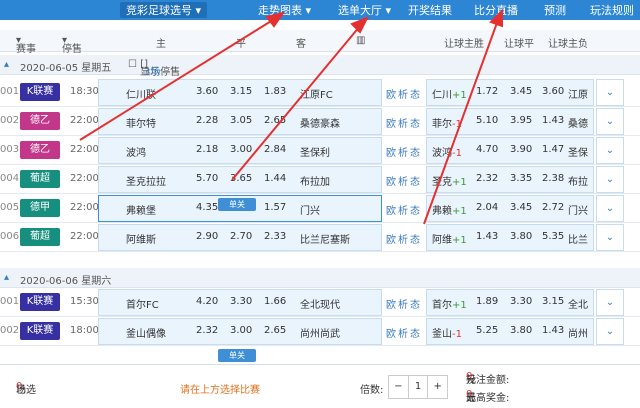  Describe the element at coordinates (72, 45) in the screenshot. I see `header-stop: 停售 ▾` at that location.